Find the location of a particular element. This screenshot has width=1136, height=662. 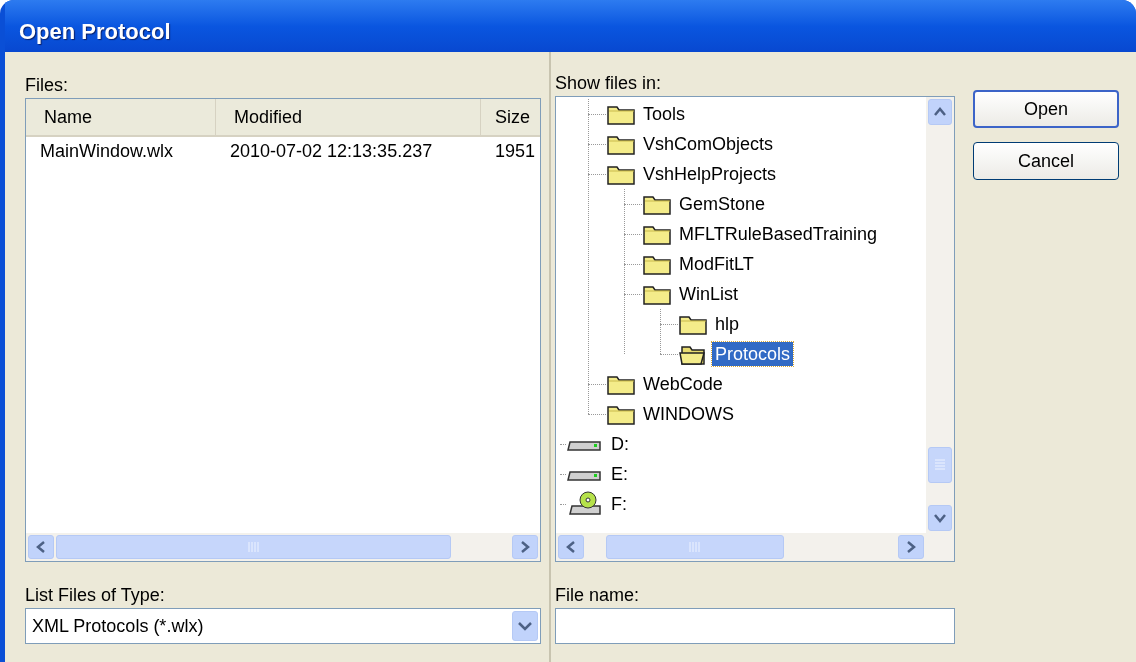

tree-item: VshHelpProjects is located at coordinates (710, 174).